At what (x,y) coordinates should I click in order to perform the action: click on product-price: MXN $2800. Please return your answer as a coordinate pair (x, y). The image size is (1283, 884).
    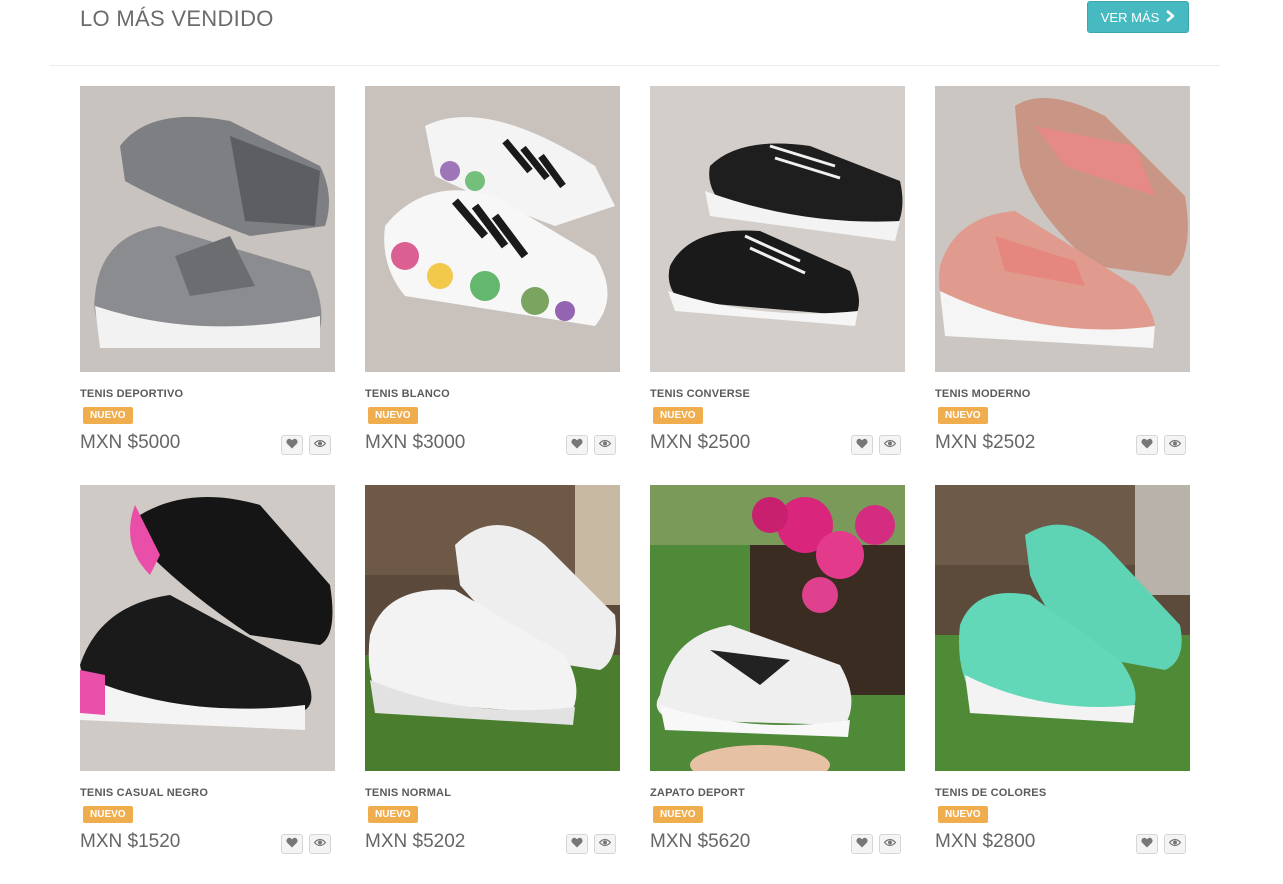
    Looking at the image, I should click on (985, 841).